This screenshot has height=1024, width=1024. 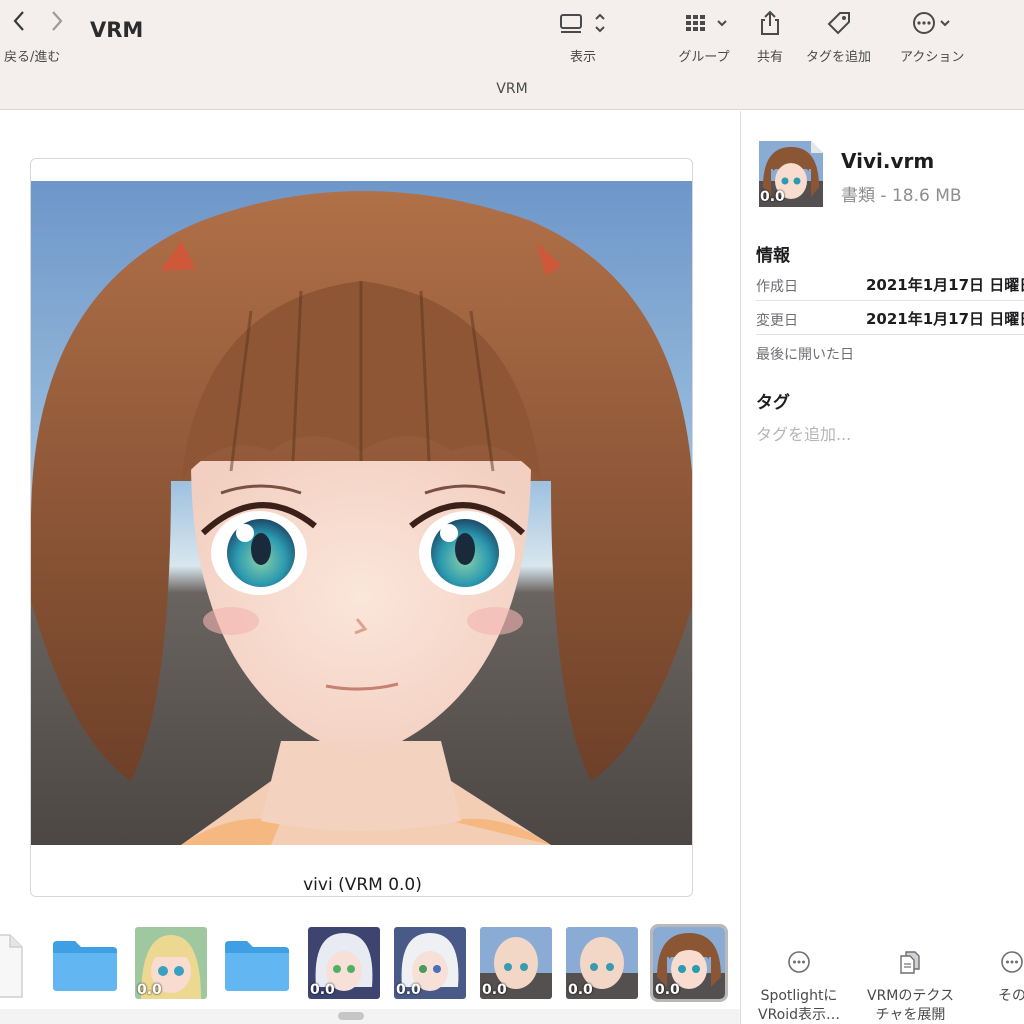 I want to click on quick-action-other: その, so click(x=1010, y=976).